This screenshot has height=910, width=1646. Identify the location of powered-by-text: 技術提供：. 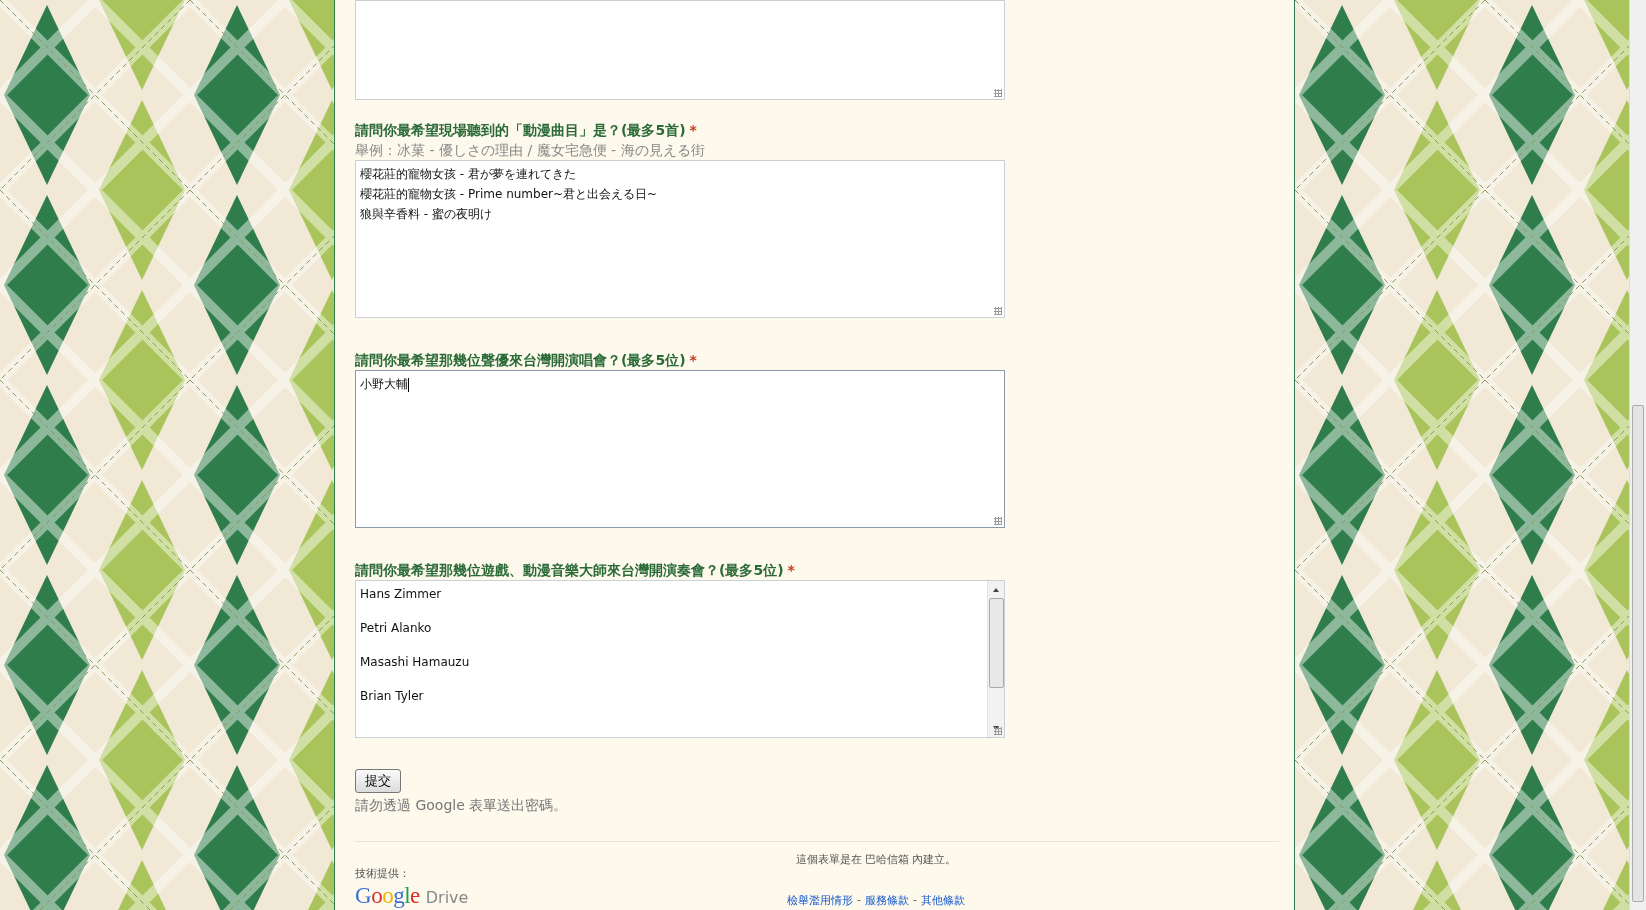
(383, 873).